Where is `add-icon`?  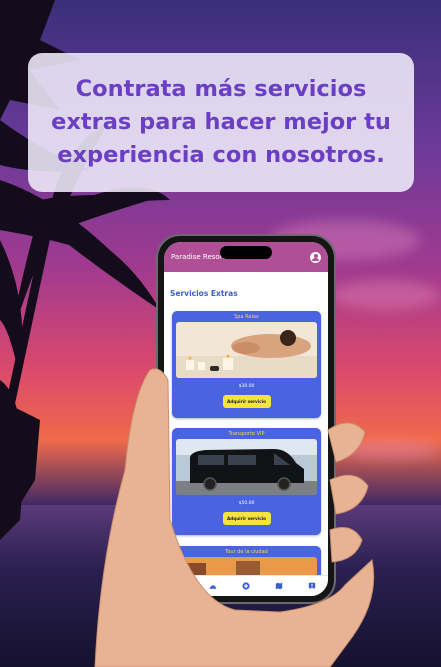
add-icon is located at coordinates (246, 586).